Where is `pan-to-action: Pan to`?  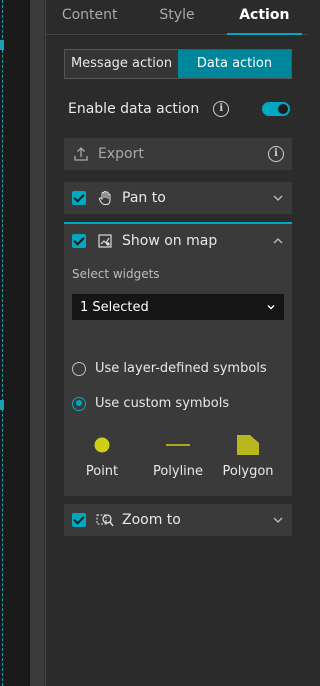
pan-to-action: Pan to is located at coordinates (178, 198).